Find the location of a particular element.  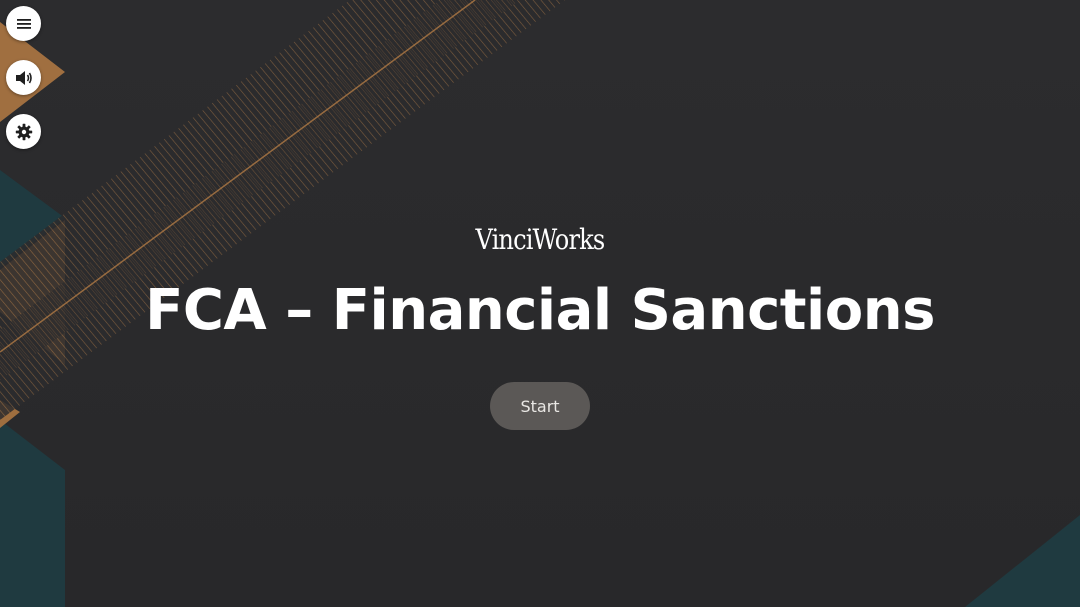

course-title: FCA – Financial Sanctions is located at coordinates (540, 310).